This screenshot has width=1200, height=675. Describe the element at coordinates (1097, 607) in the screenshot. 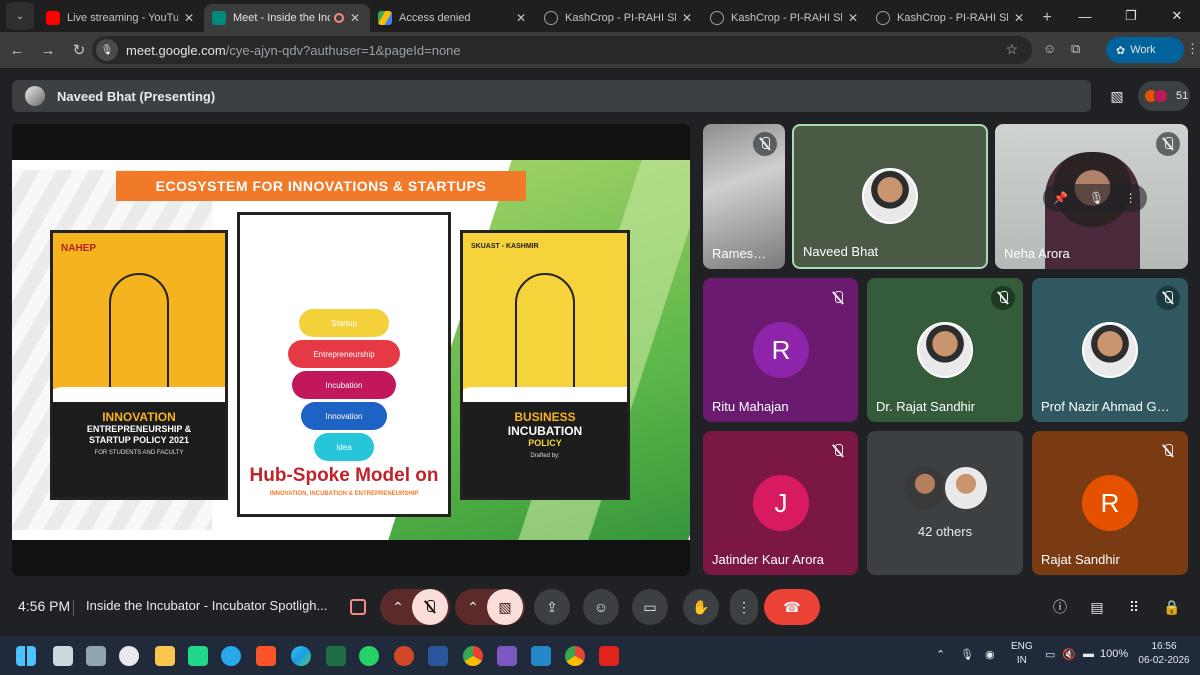

I see `chat-icon: ▤` at that location.